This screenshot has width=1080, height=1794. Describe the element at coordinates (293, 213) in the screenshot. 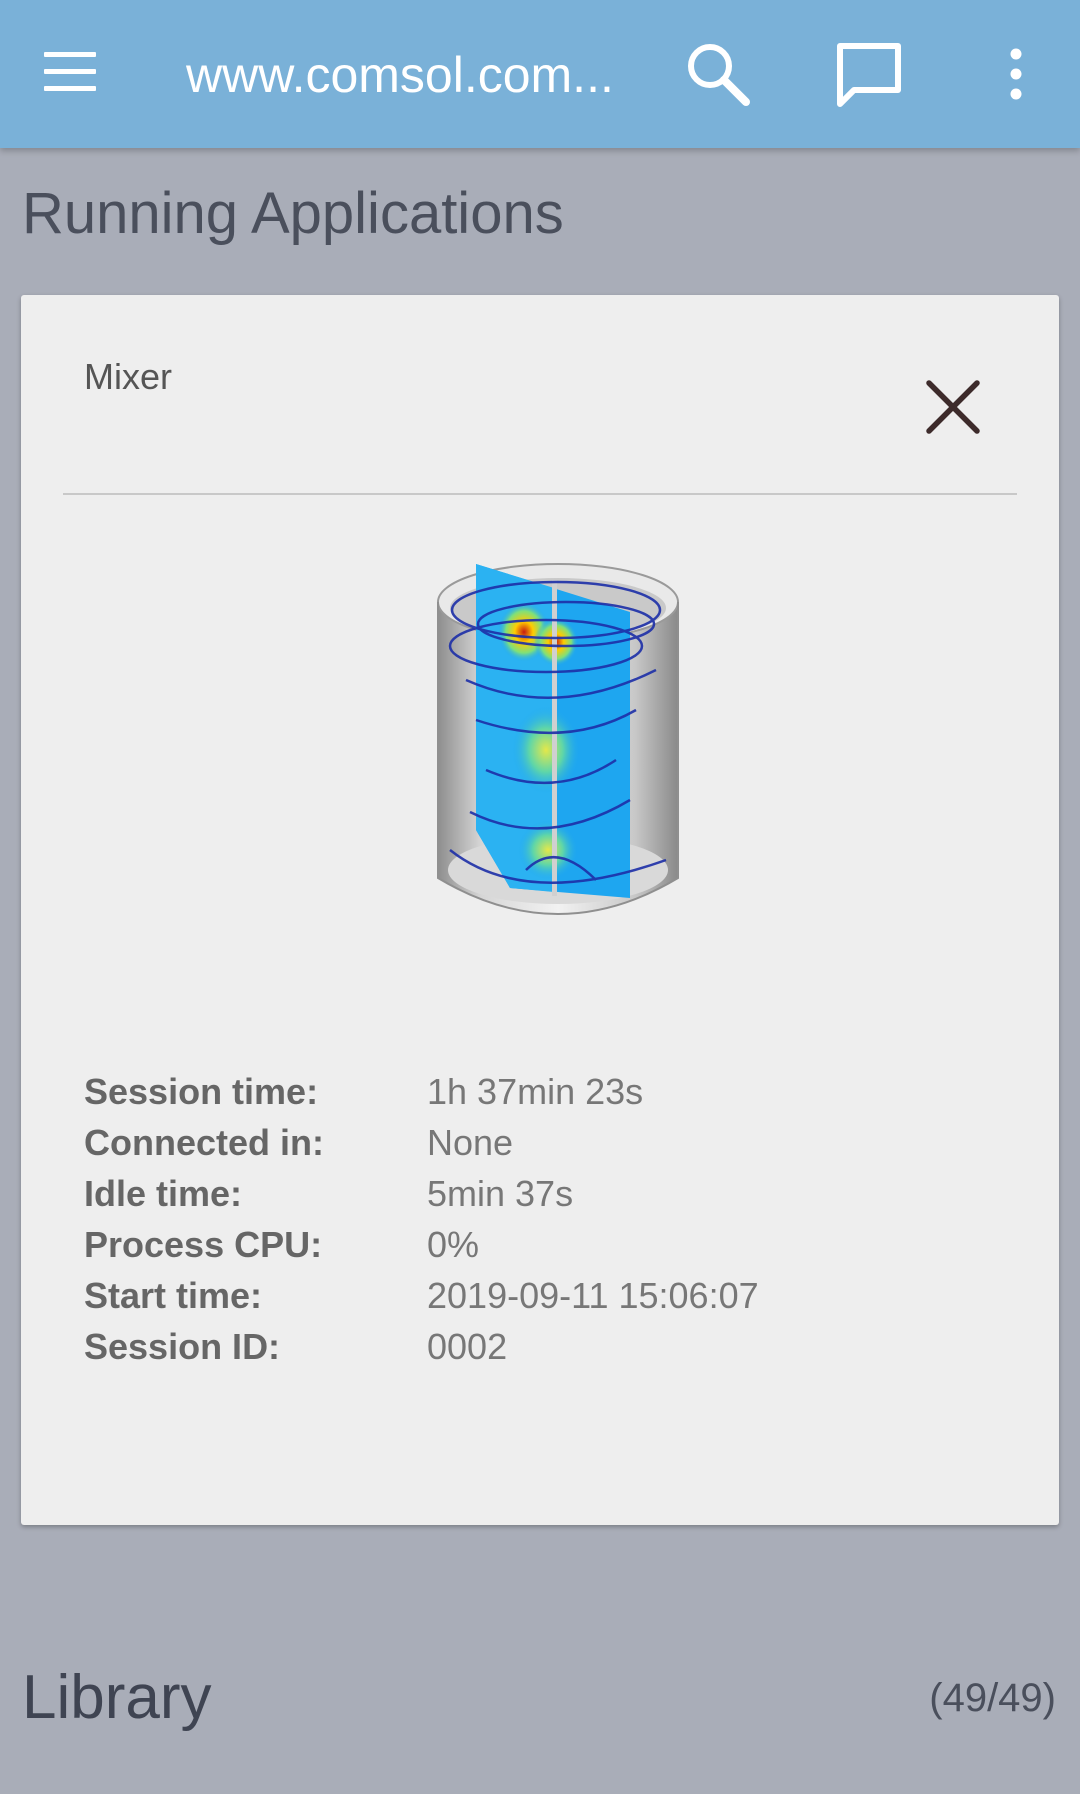

I see `running-applications-heading: Running Applications` at that location.